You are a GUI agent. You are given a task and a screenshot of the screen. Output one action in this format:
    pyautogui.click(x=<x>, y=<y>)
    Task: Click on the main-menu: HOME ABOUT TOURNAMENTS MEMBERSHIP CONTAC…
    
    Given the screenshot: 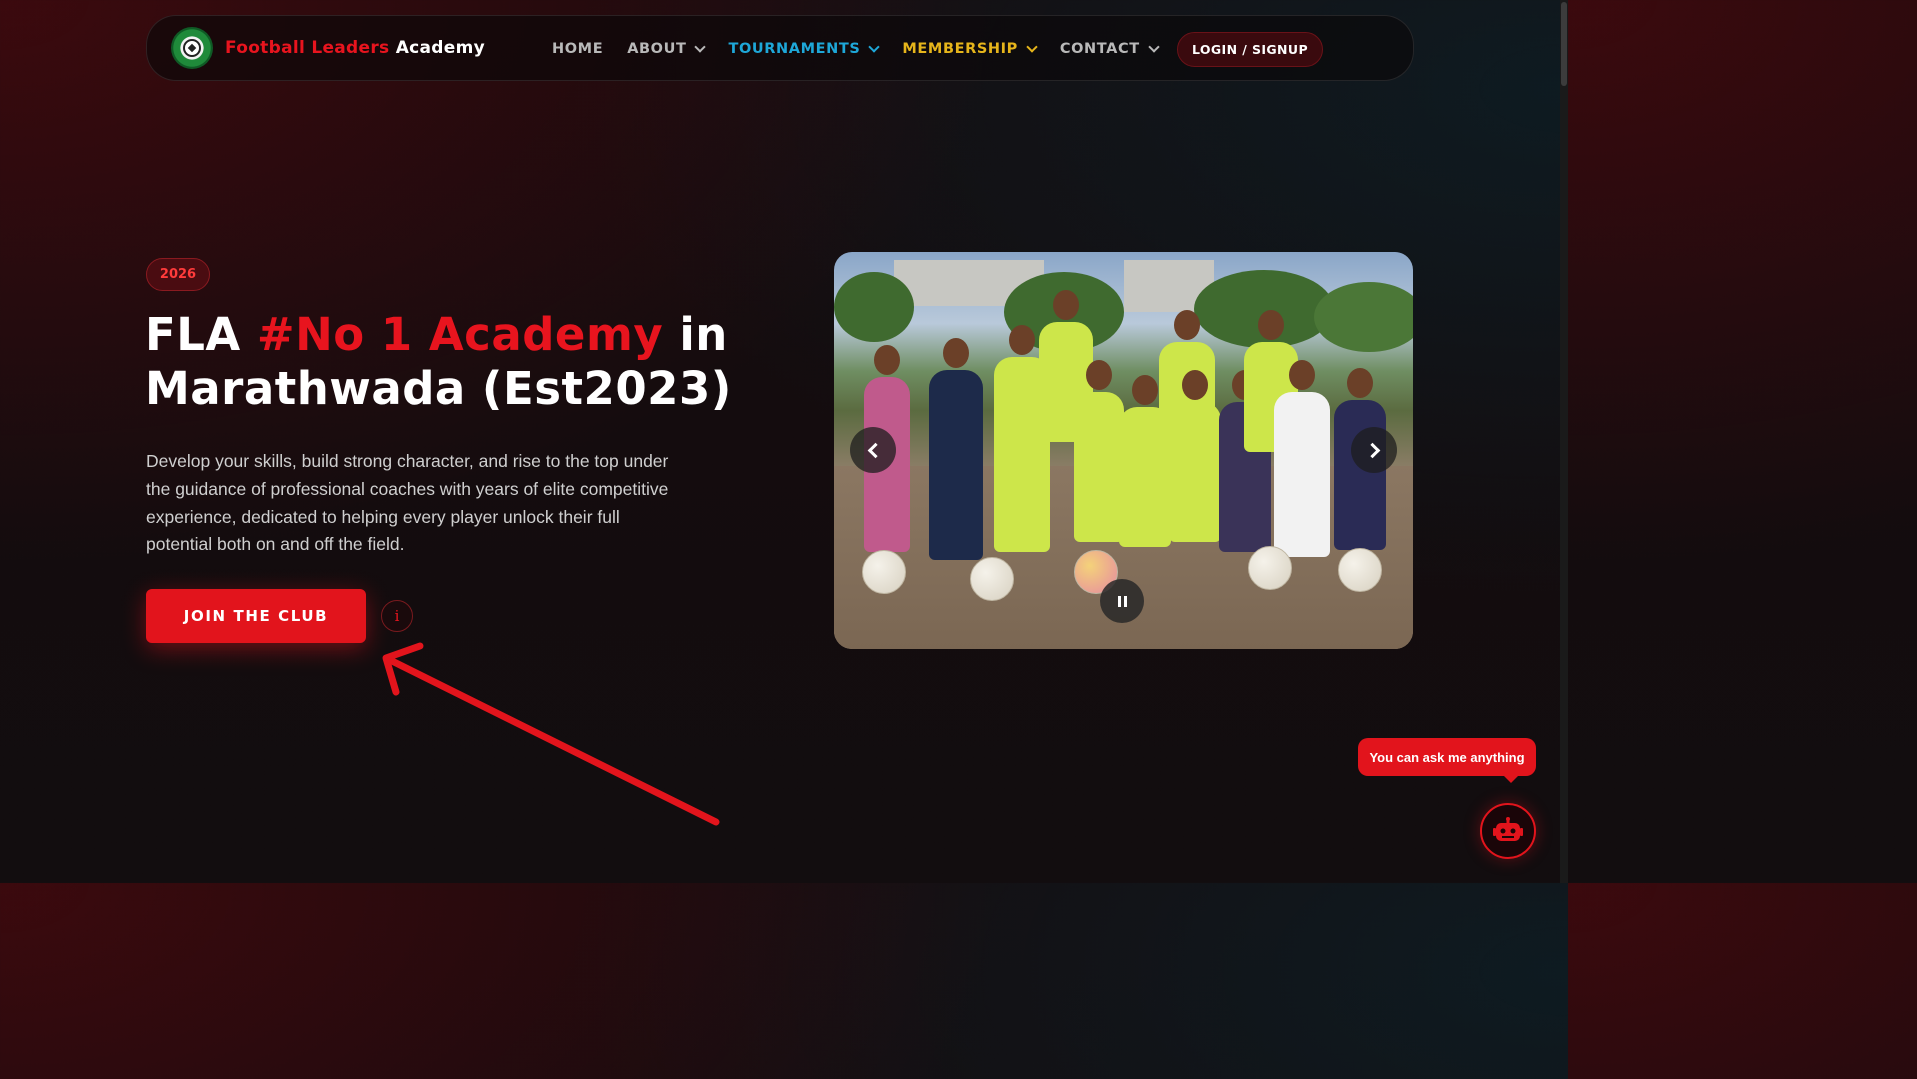 What is the action you would take?
    pyautogui.click(x=856, y=49)
    